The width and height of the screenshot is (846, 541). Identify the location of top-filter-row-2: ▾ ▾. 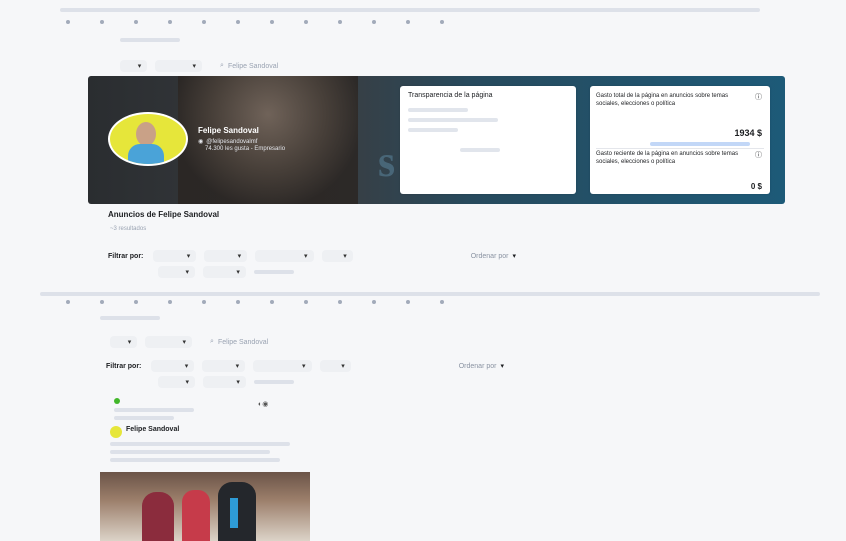
(226, 272).